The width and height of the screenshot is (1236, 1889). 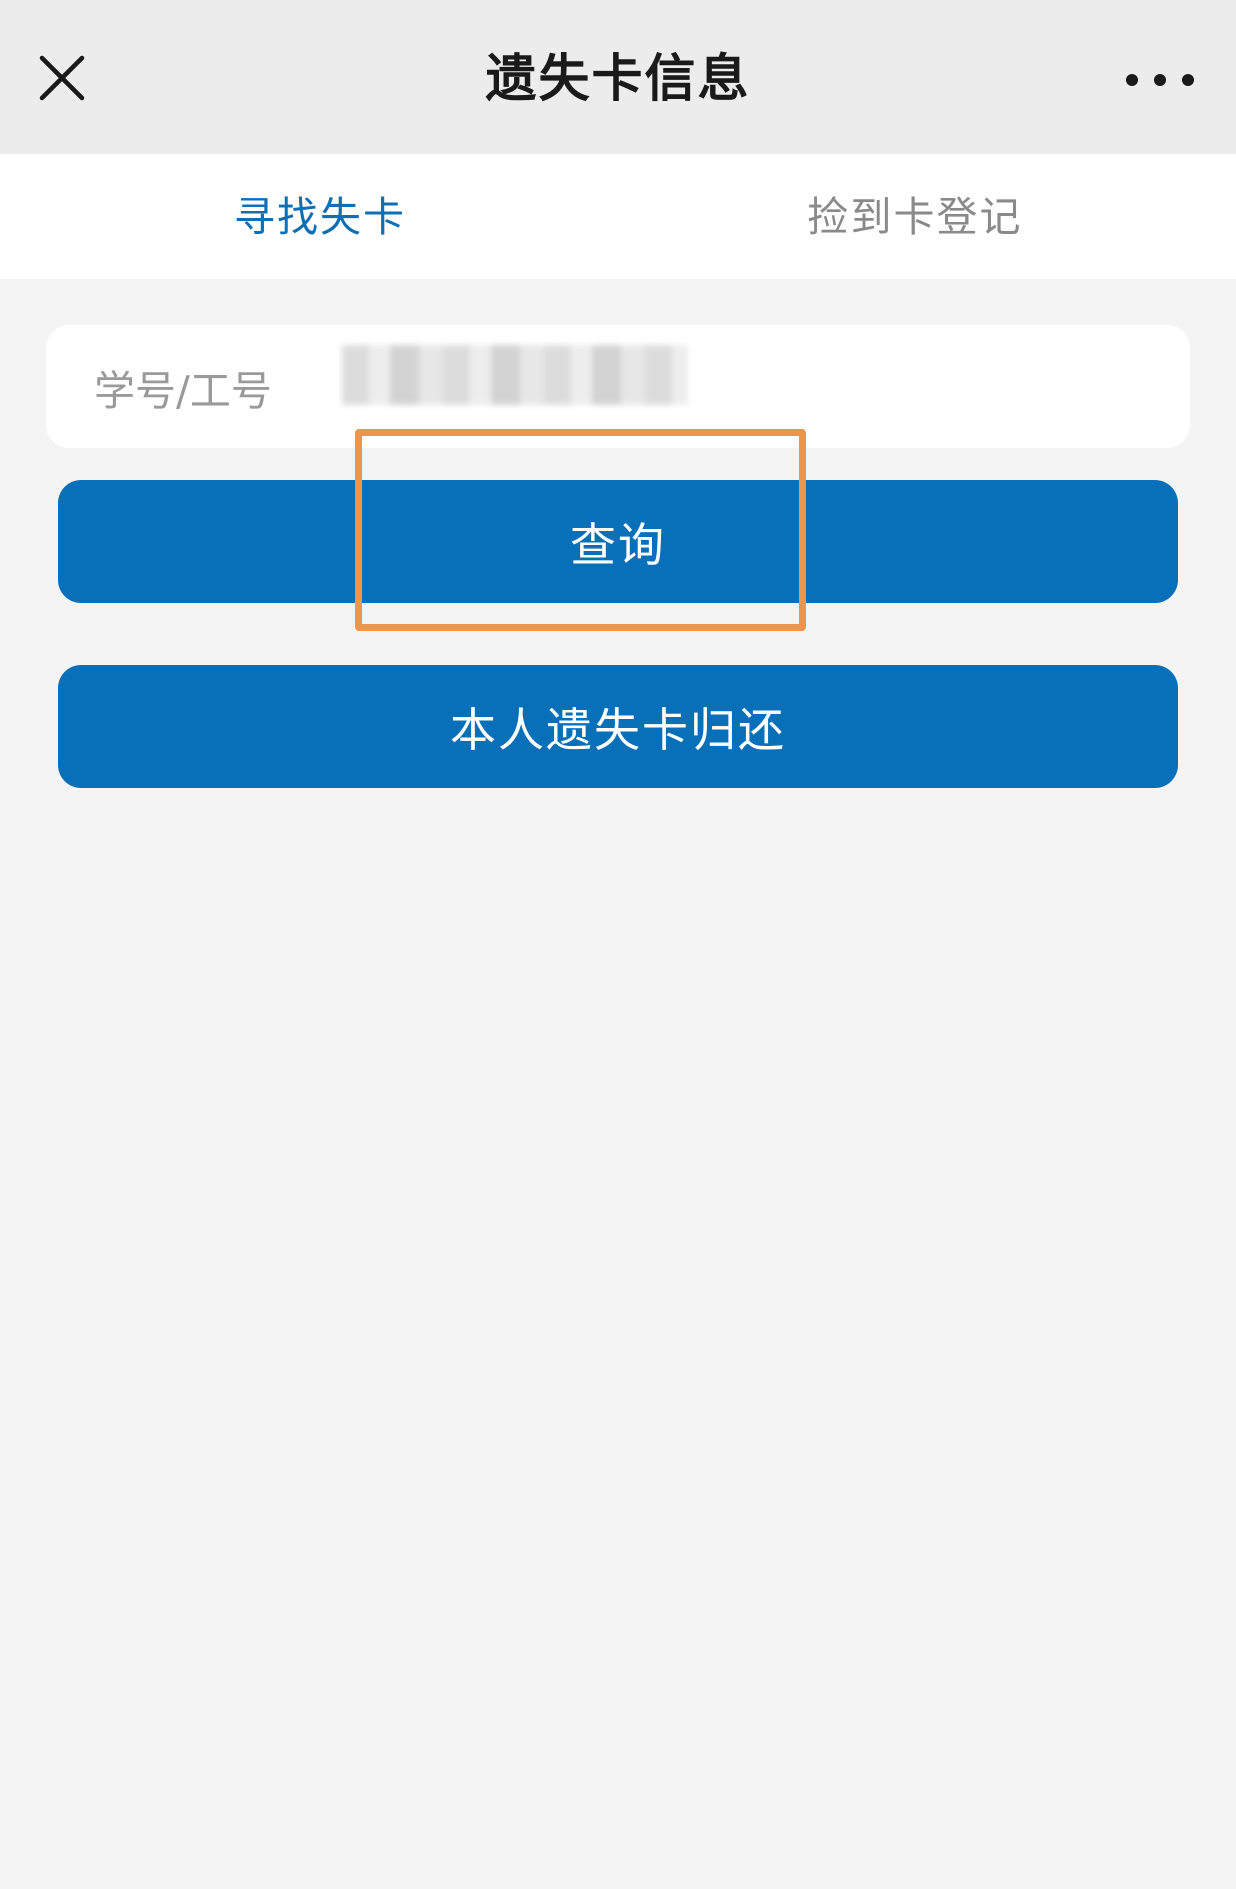 I want to click on more-options-button, so click(x=1160, y=80).